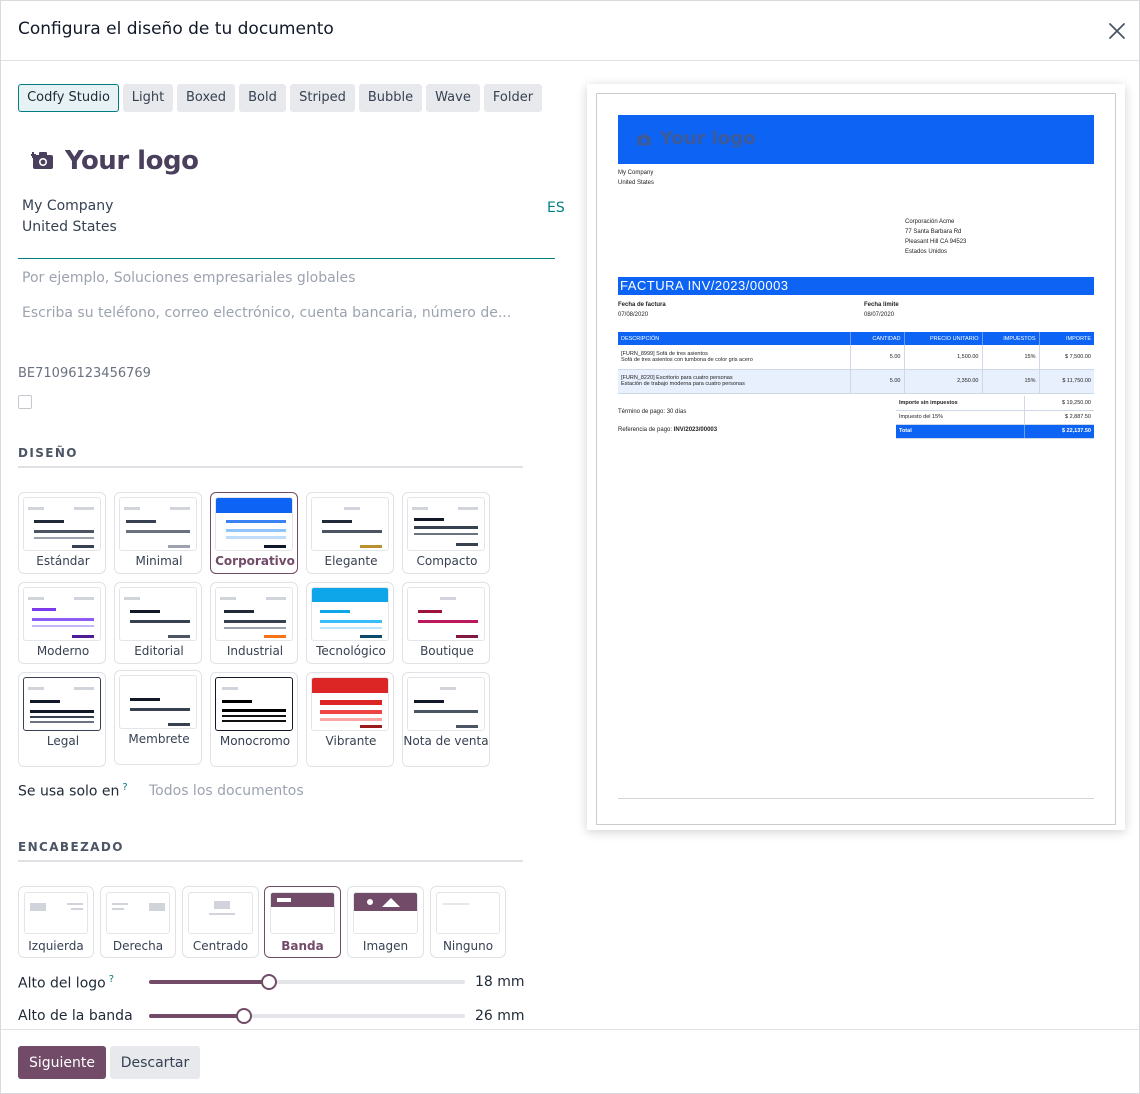  Describe the element at coordinates (148, 98) in the screenshot. I see `style-tab-light: Light` at that location.